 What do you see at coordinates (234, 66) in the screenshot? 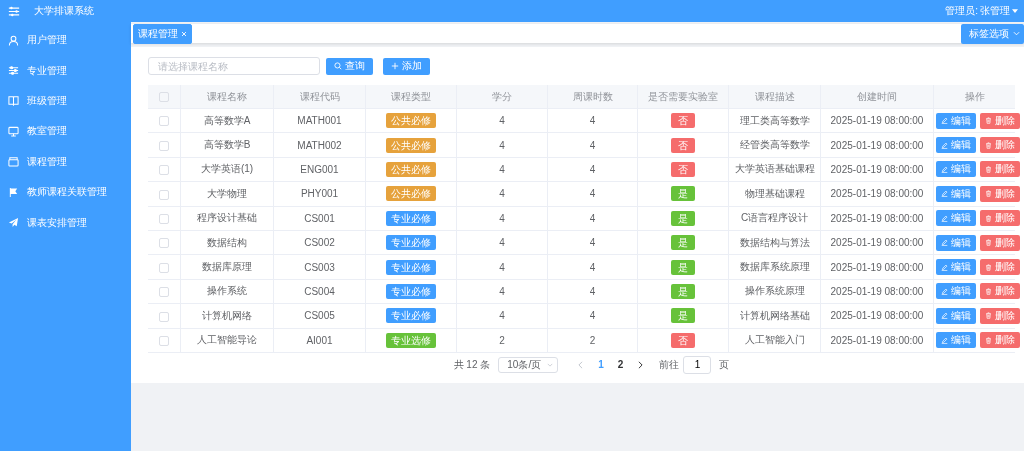
I see `search-field: 请选择课程名称` at bounding box center [234, 66].